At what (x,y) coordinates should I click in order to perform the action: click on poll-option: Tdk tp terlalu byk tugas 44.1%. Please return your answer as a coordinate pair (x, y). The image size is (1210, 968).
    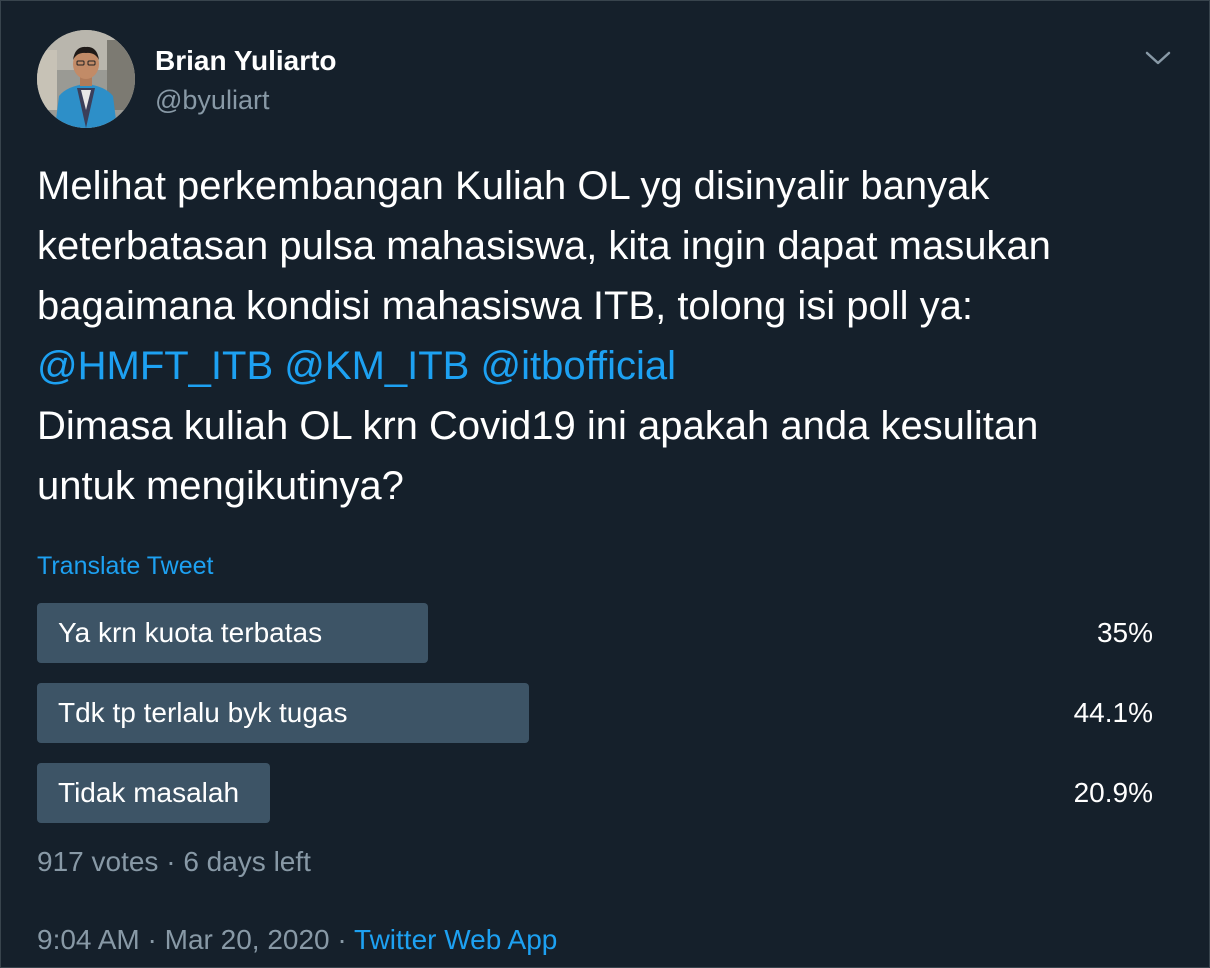
    Looking at the image, I should click on (595, 713).